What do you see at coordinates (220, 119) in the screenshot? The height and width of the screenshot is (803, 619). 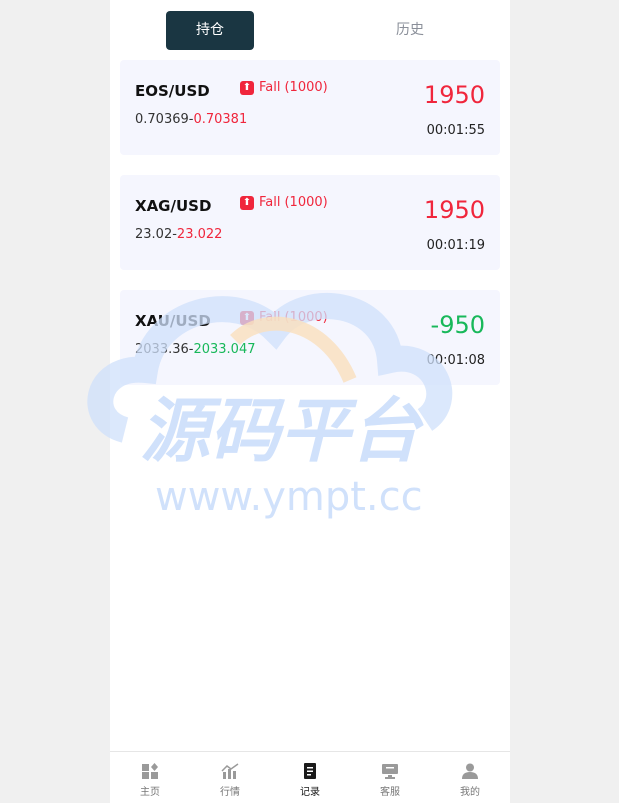 I see `current-price: 0.70381` at bounding box center [220, 119].